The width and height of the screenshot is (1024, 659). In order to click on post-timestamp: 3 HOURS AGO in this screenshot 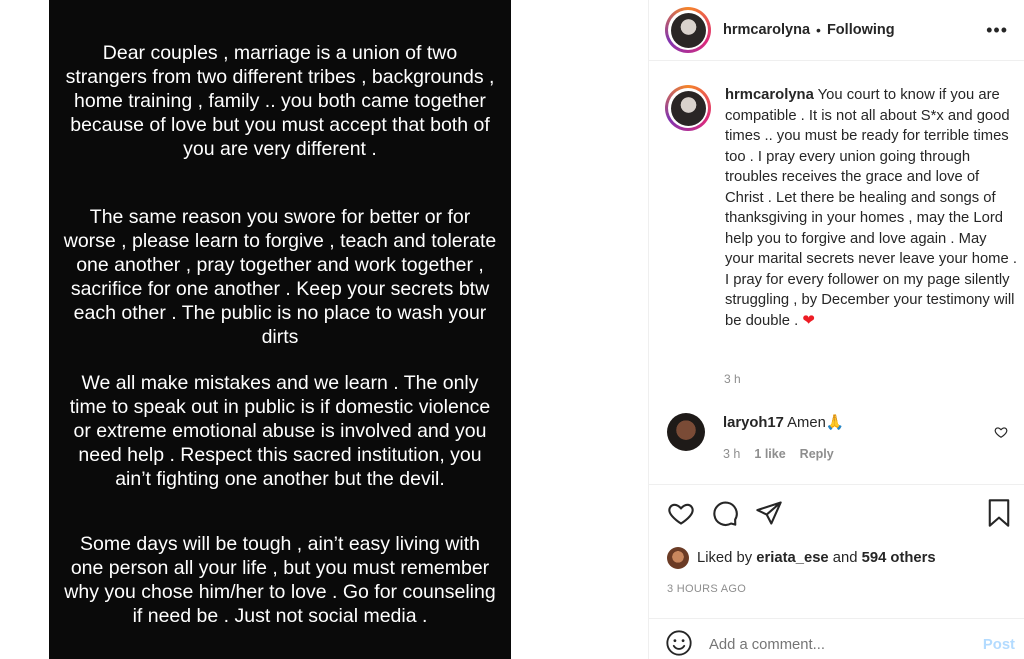, I will do `click(706, 589)`.